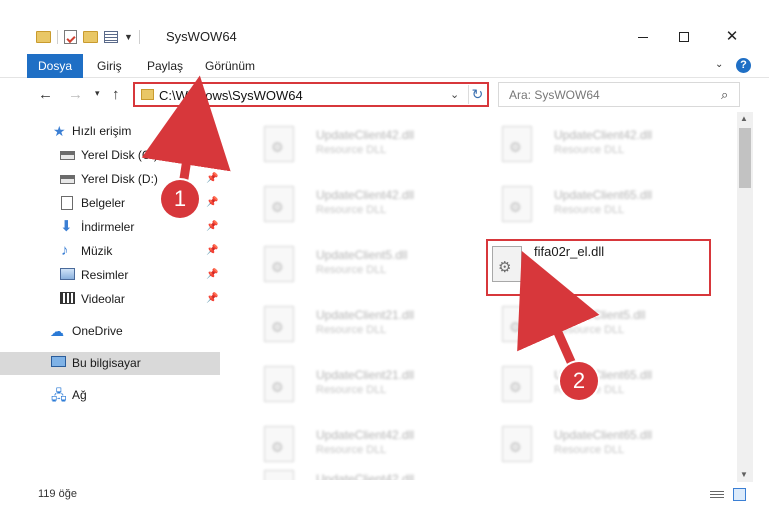 The height and width of the screenshot is (527, 769). What do you see at coordinates (102, 131) in the screenshot?
I see `sidebar-item-label: Hızlı erişim` at bounding box center [102, 131].